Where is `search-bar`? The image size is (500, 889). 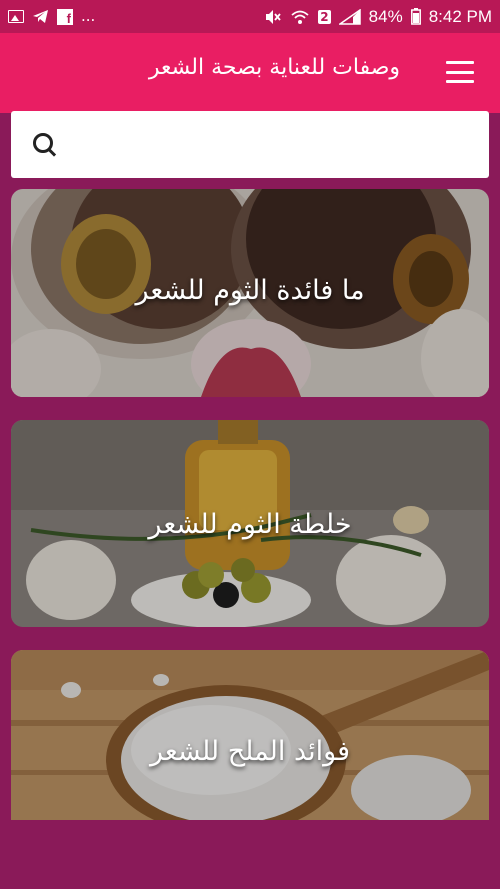 search-bar is located at coordinates (250, 144).